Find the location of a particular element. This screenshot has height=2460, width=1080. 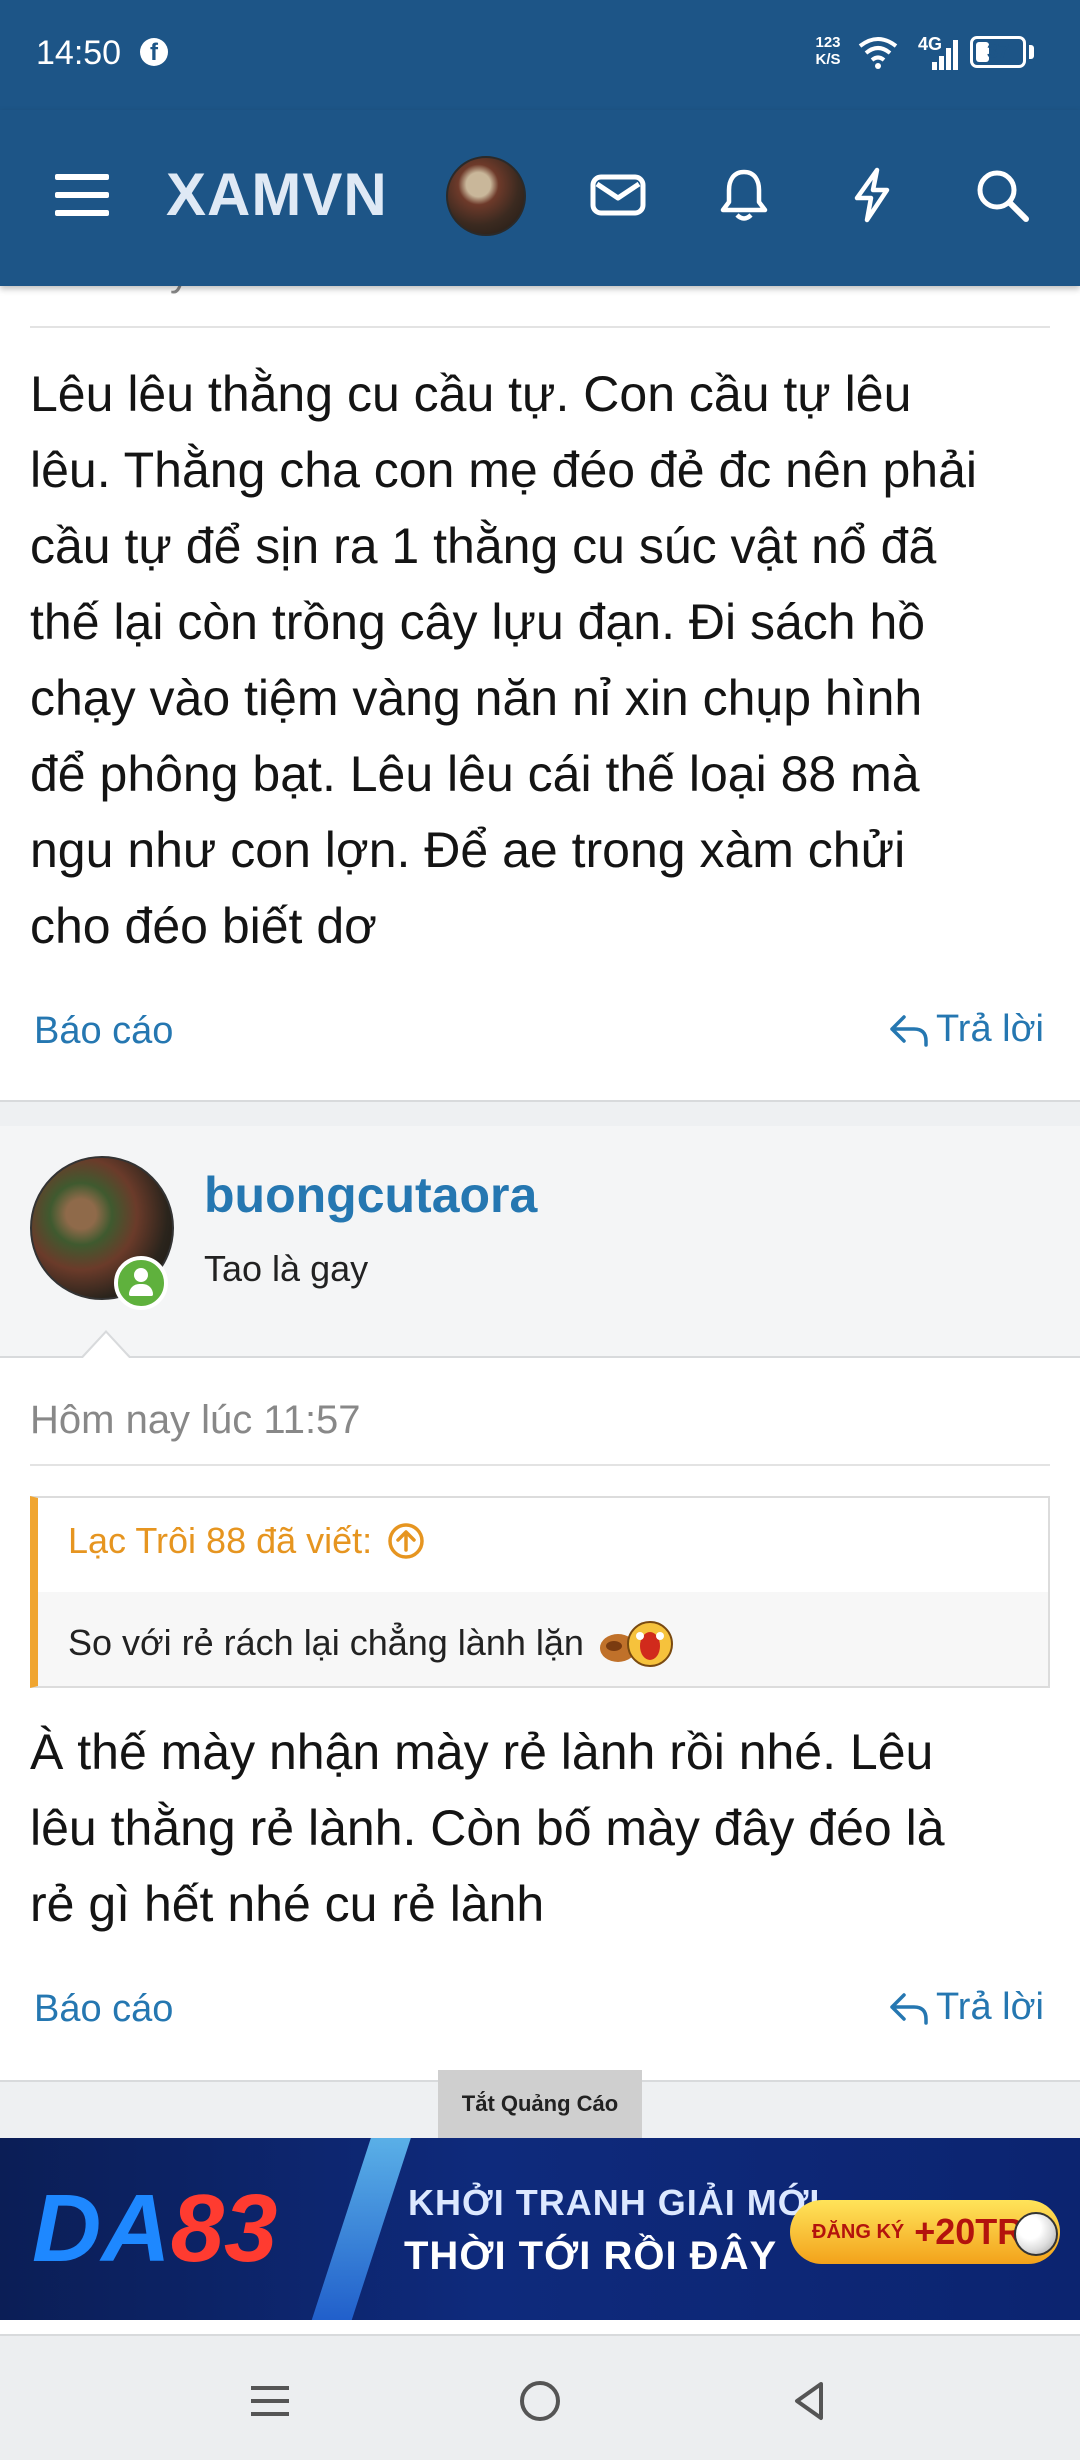

home-button is located at coordinates (540, 2401).